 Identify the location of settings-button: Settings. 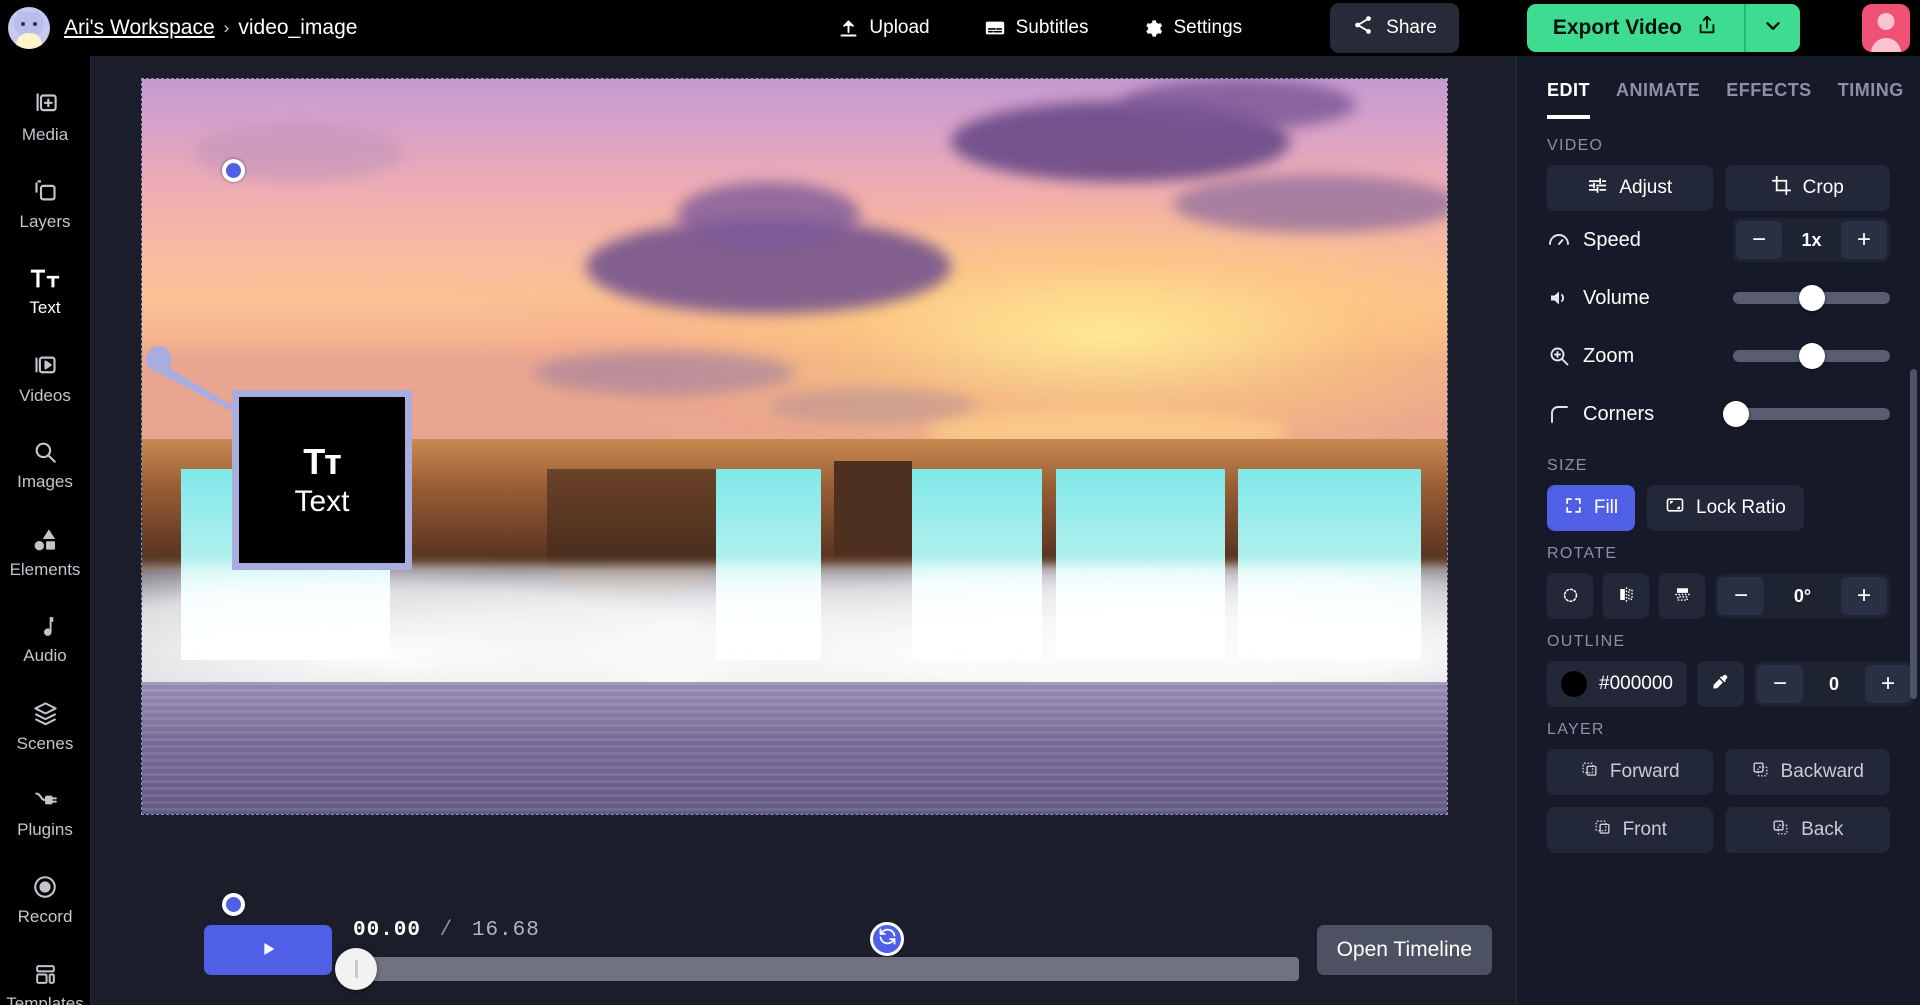
(1193, 28).